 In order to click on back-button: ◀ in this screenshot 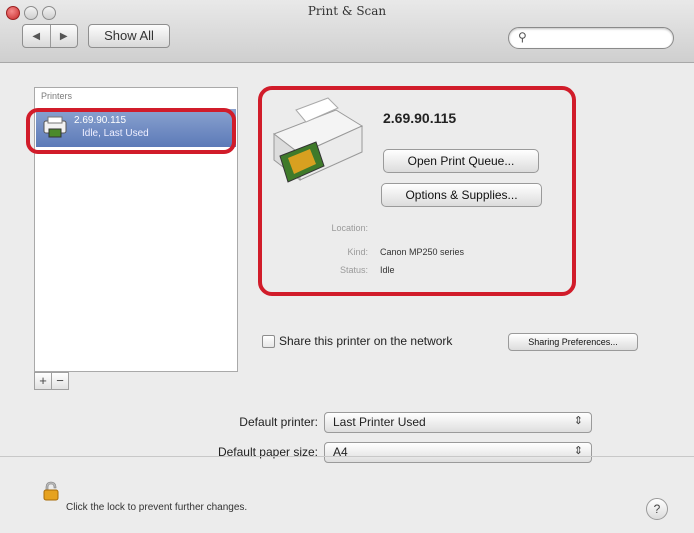, I will do `click(36, 36)`.